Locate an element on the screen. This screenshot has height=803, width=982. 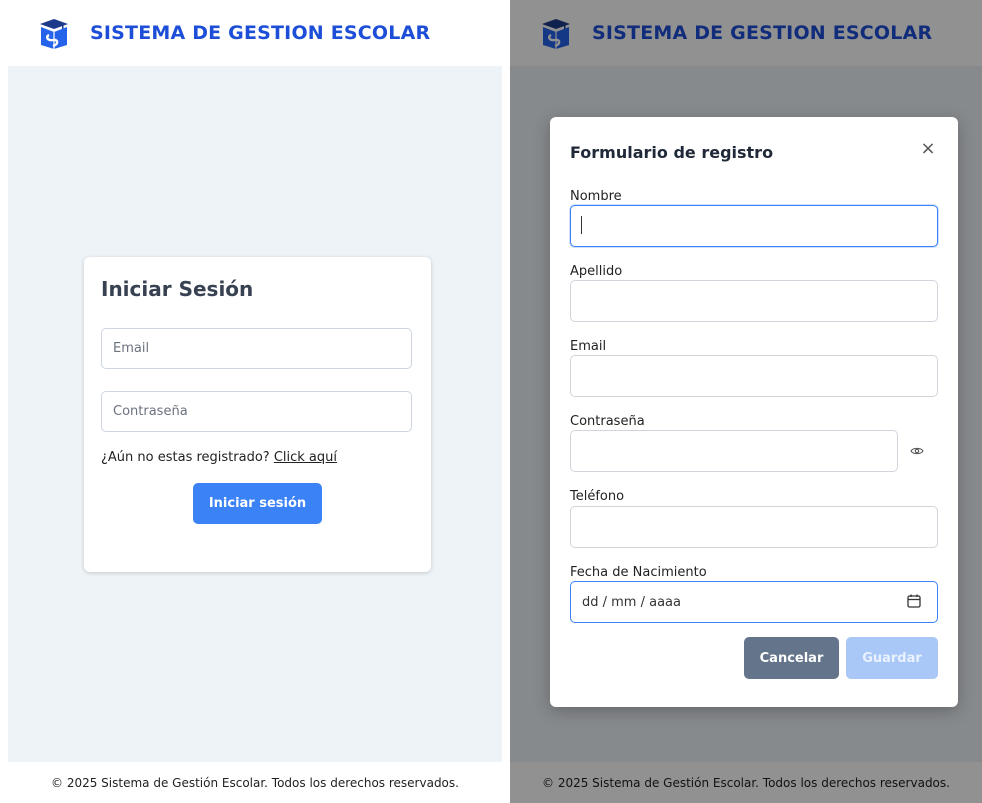
telefono-input is located at coordinates (754, 527).